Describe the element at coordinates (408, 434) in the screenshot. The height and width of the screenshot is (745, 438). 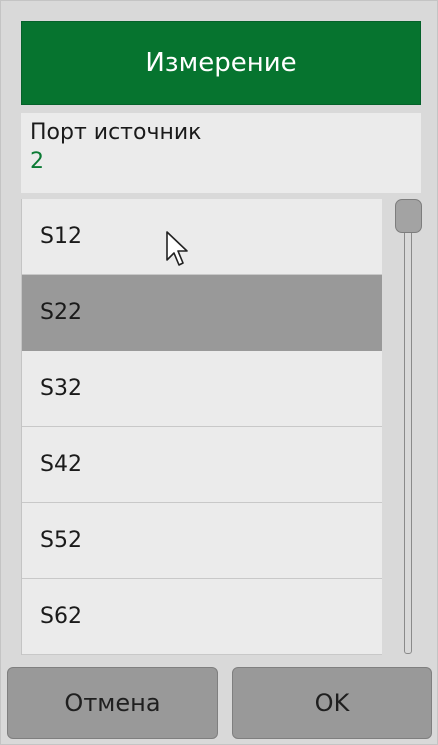
I see `scrollbar-track` at that location.